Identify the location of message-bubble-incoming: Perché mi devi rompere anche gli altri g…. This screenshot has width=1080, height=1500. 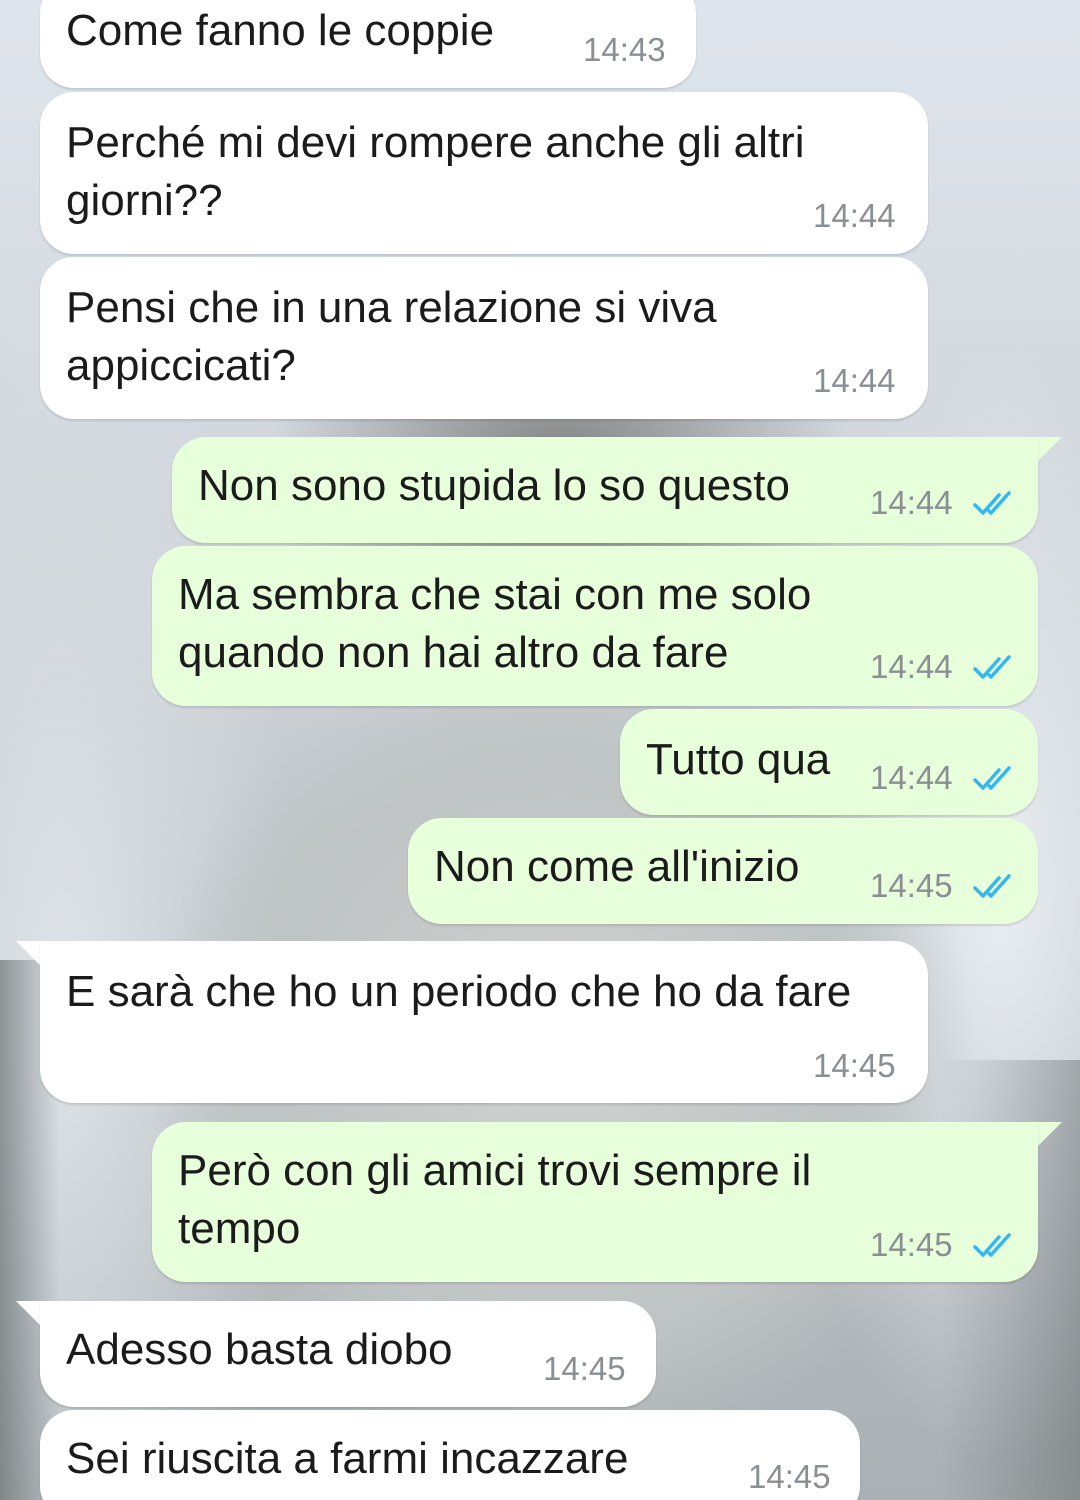
(484, 173).